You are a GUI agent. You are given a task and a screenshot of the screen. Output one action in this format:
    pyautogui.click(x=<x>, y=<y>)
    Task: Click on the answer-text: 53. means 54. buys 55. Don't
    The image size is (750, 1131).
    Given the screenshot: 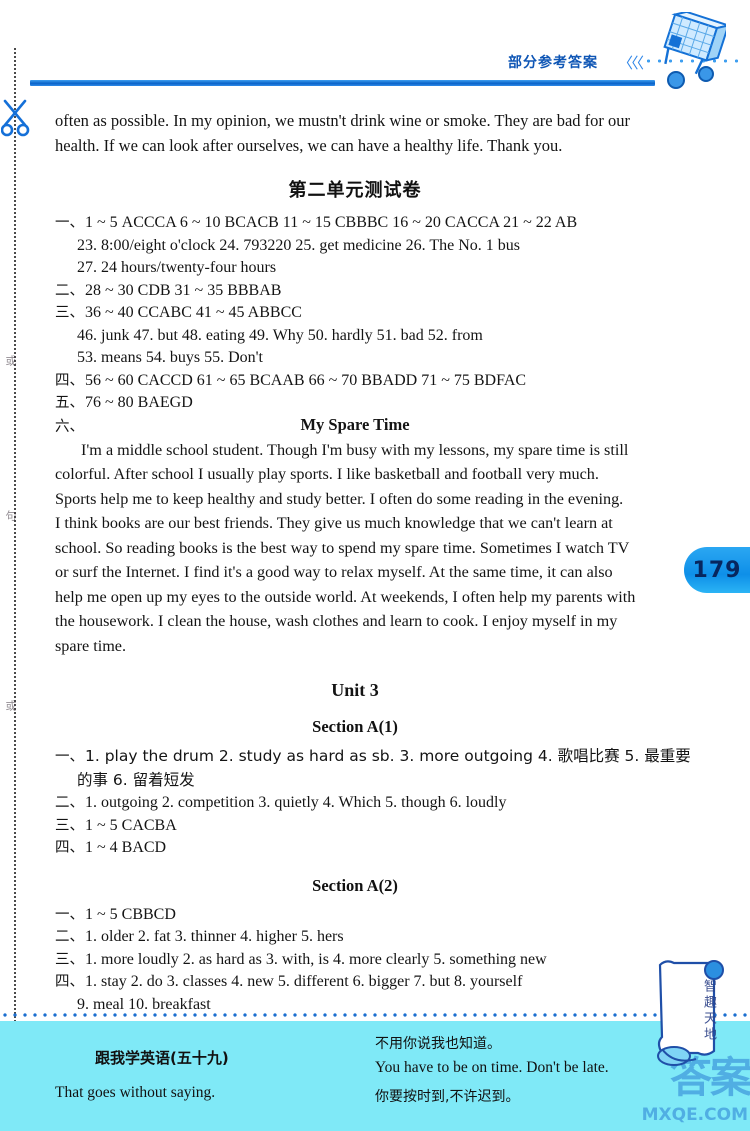 What is the action you would take?
    pyautogui.click(x=170, y=357)
    